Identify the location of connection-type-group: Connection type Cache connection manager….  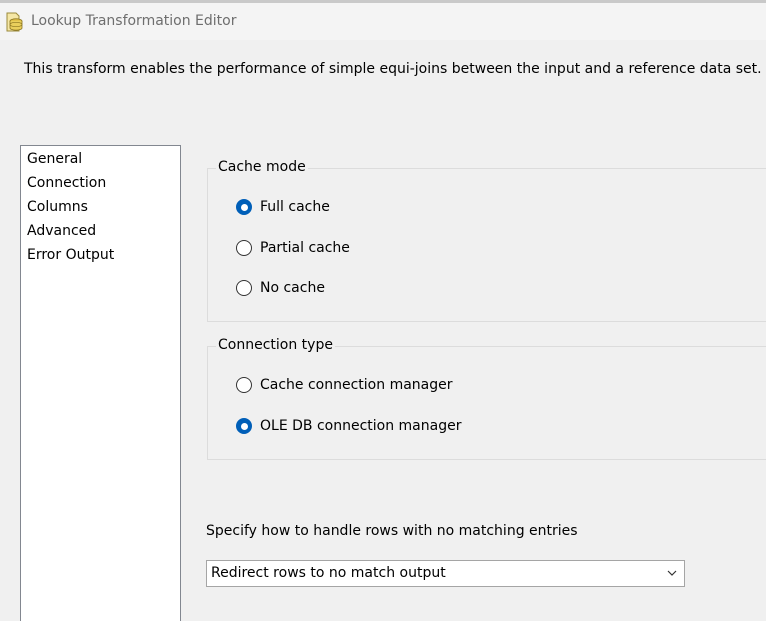
(486, 398).